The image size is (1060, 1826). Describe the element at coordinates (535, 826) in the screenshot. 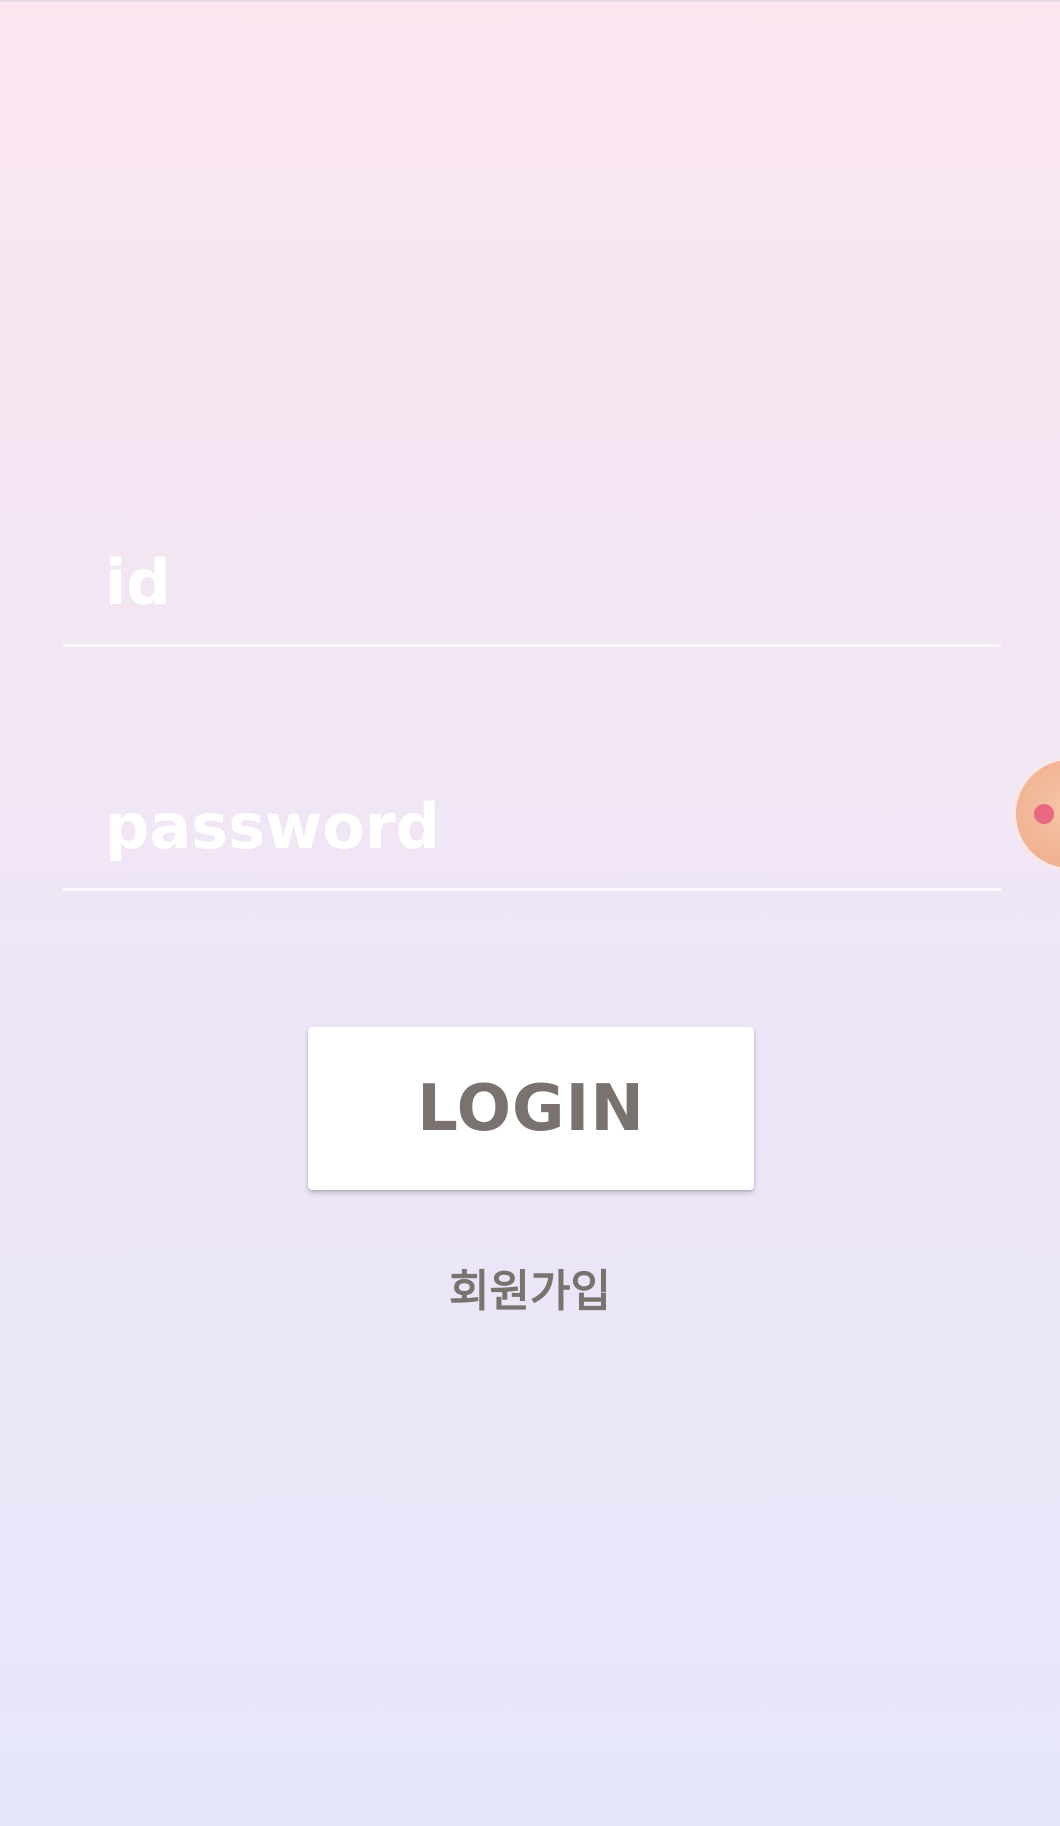

I see `password-input` at that location.